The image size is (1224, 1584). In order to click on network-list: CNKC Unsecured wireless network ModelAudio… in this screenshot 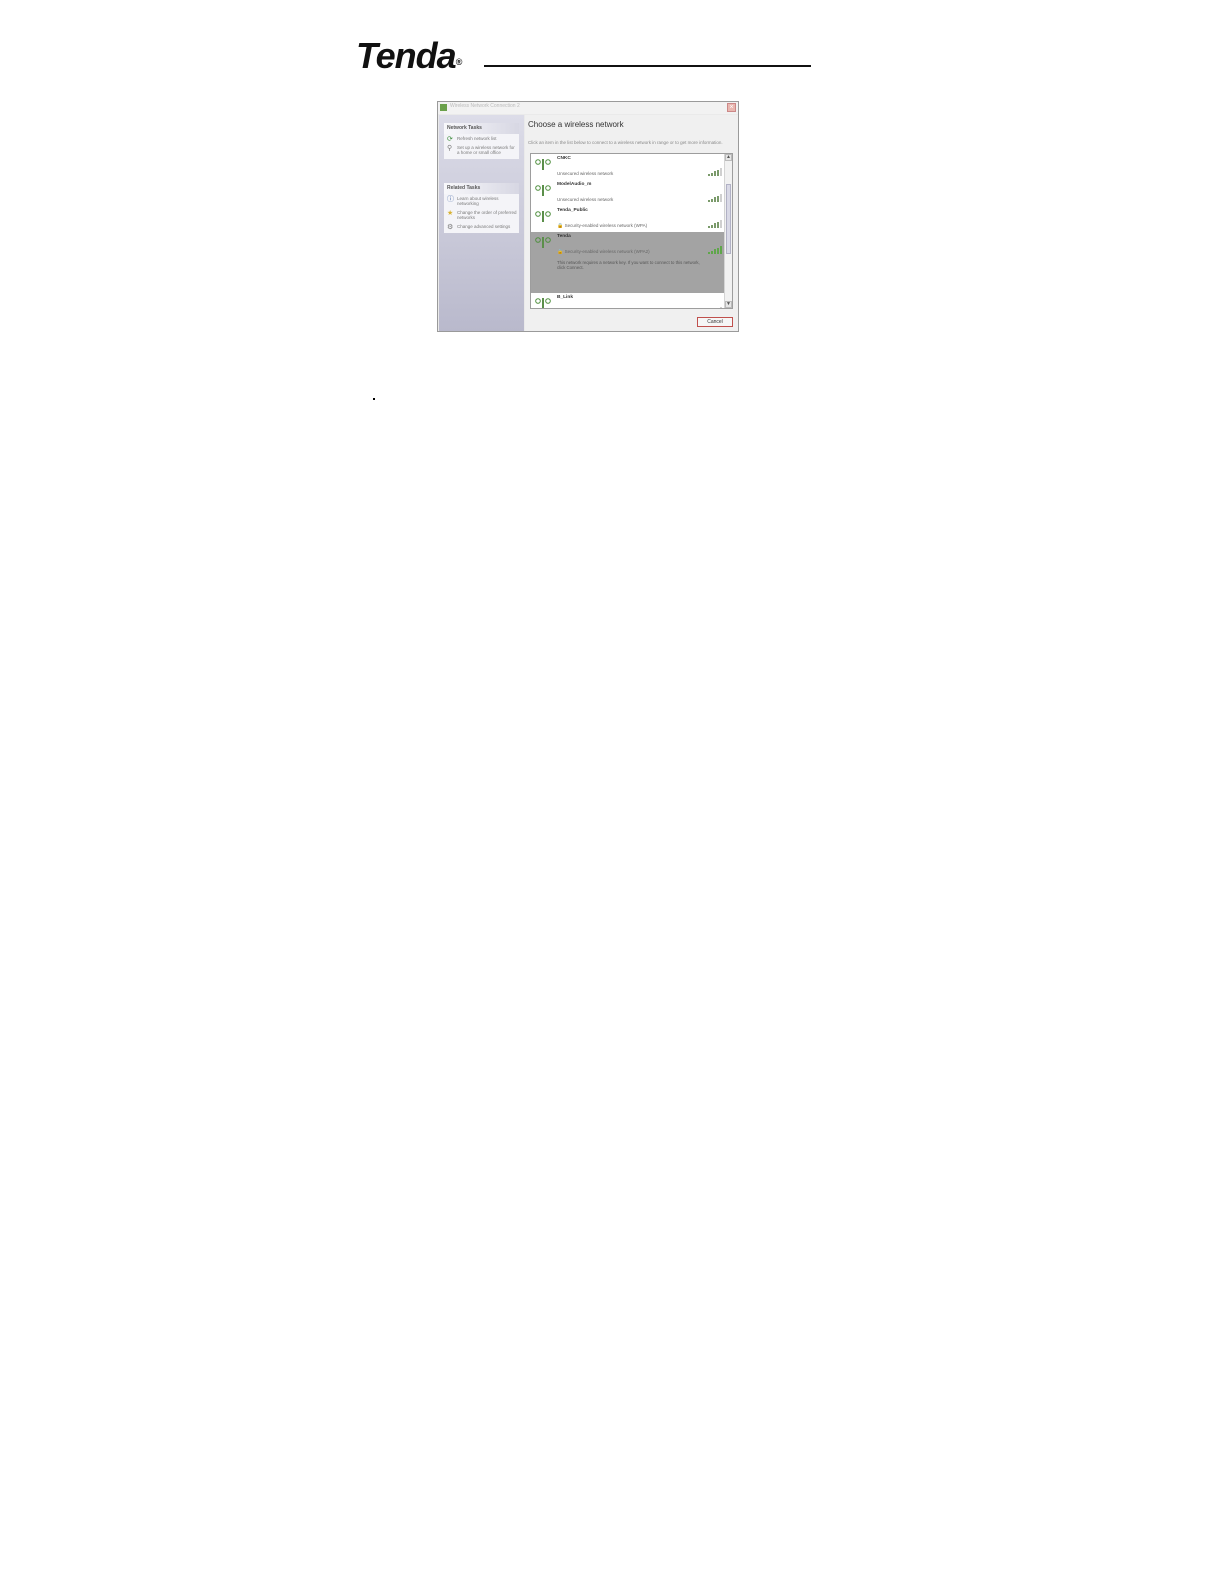, I will do `click(631, 231)`.